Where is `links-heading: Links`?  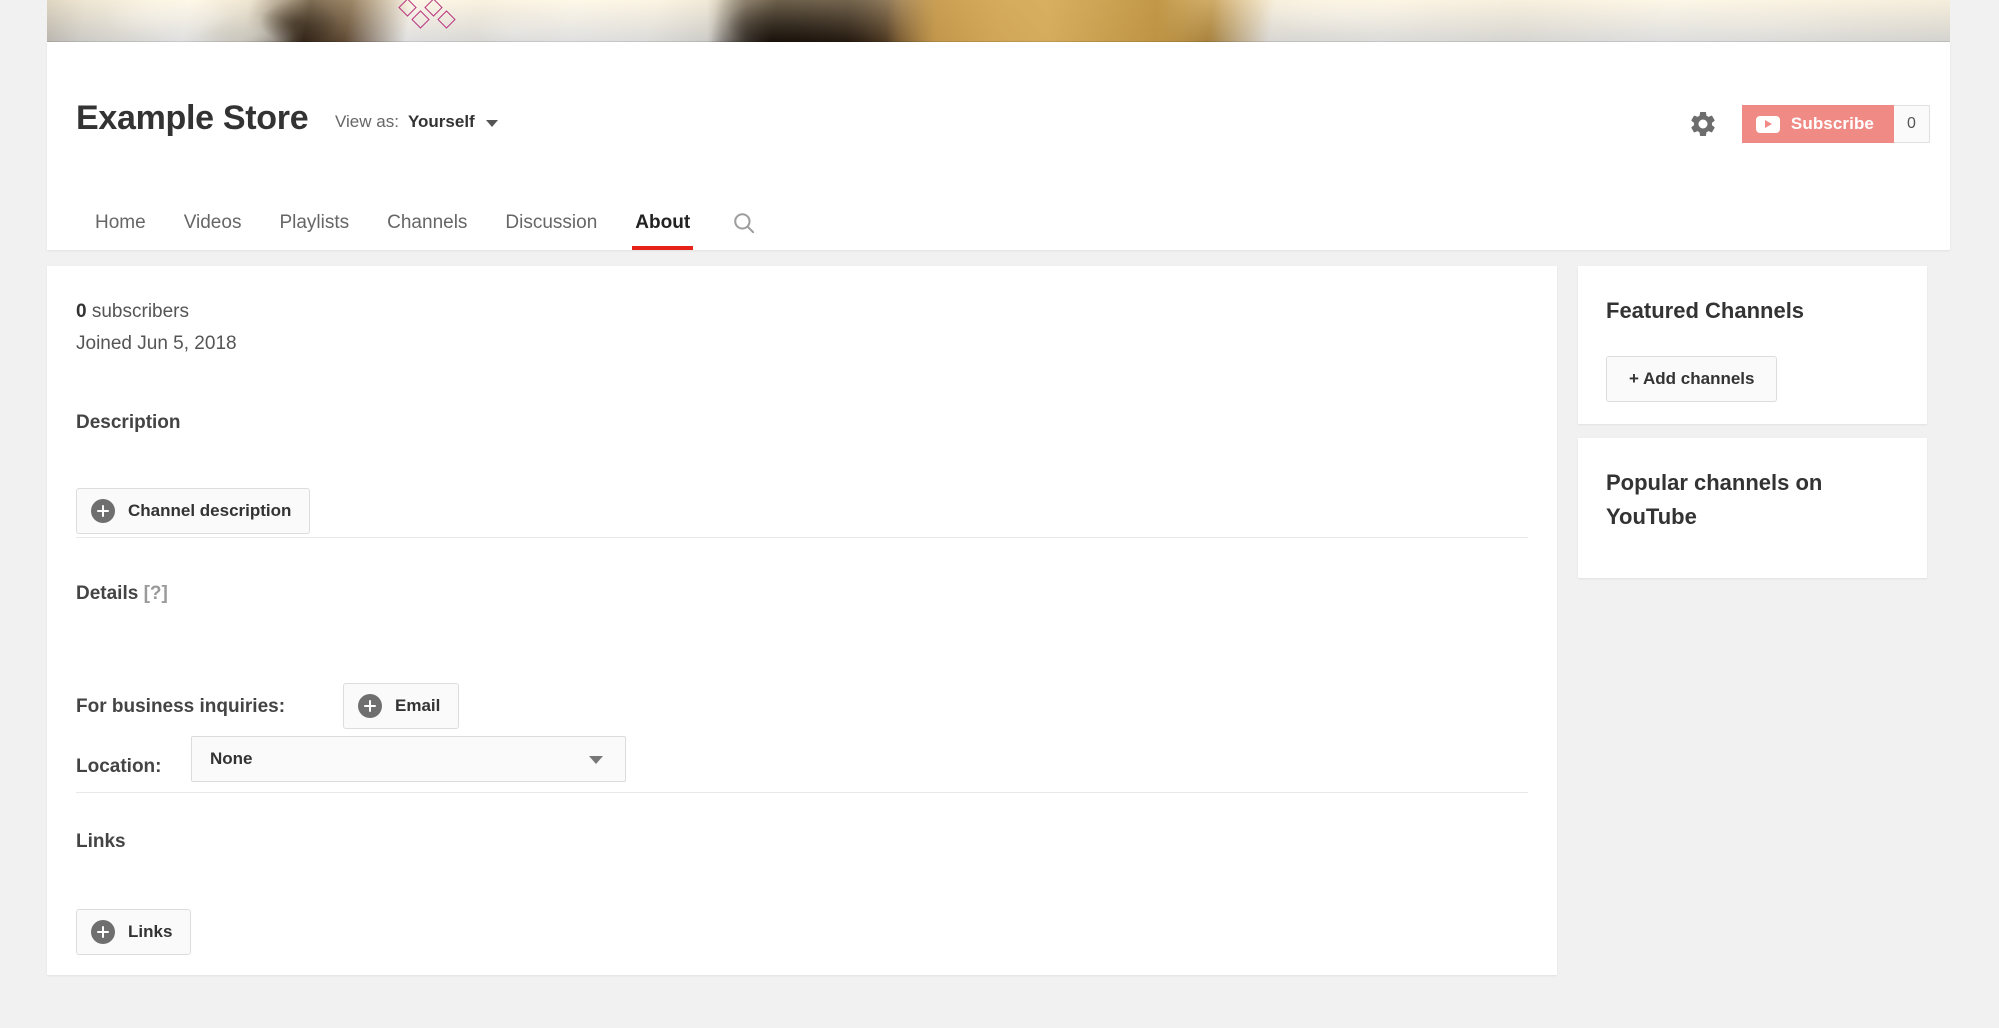
links-heading: Links is located at coordinates (101, 841).